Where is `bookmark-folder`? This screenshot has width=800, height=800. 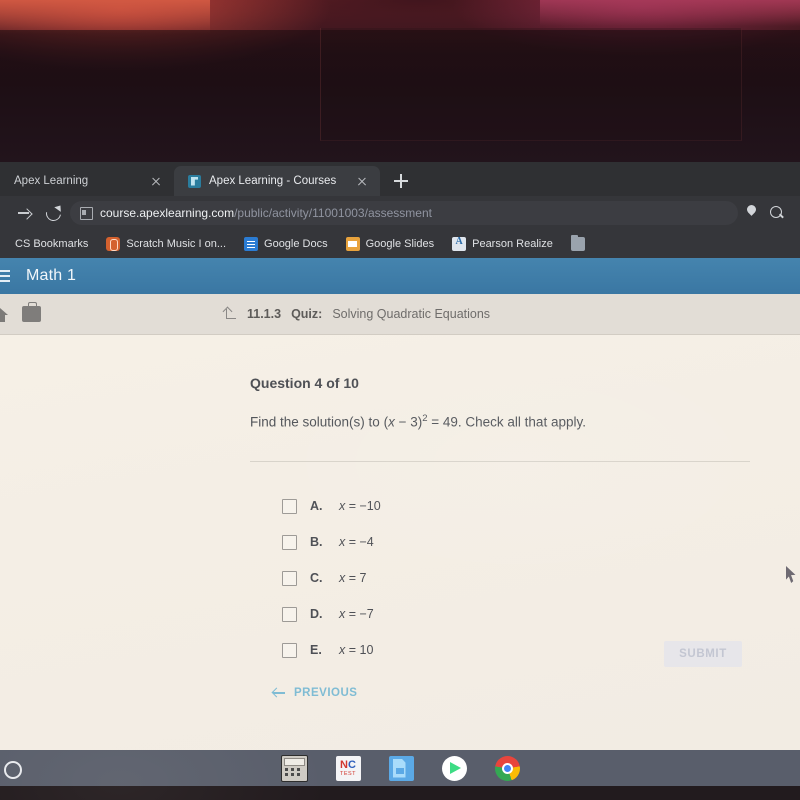 bookmark-folder is located at coordinates (578, 244).